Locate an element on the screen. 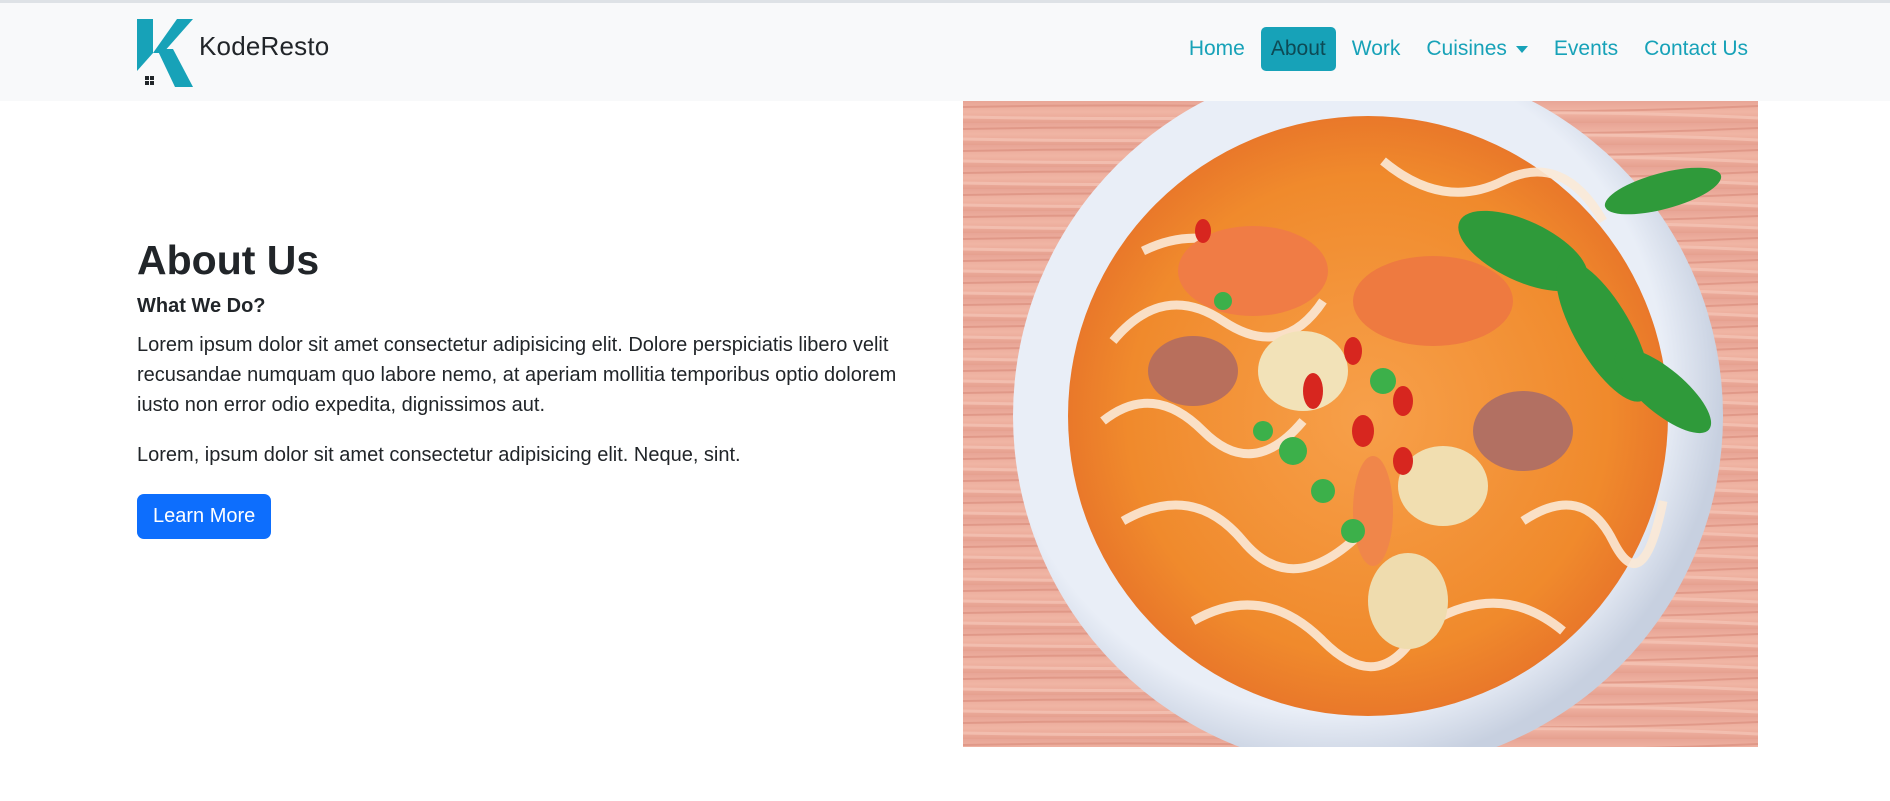 This screenshot has width=1890, height=801. learn-more-button: Learn More is located at coordinates (204, 517).